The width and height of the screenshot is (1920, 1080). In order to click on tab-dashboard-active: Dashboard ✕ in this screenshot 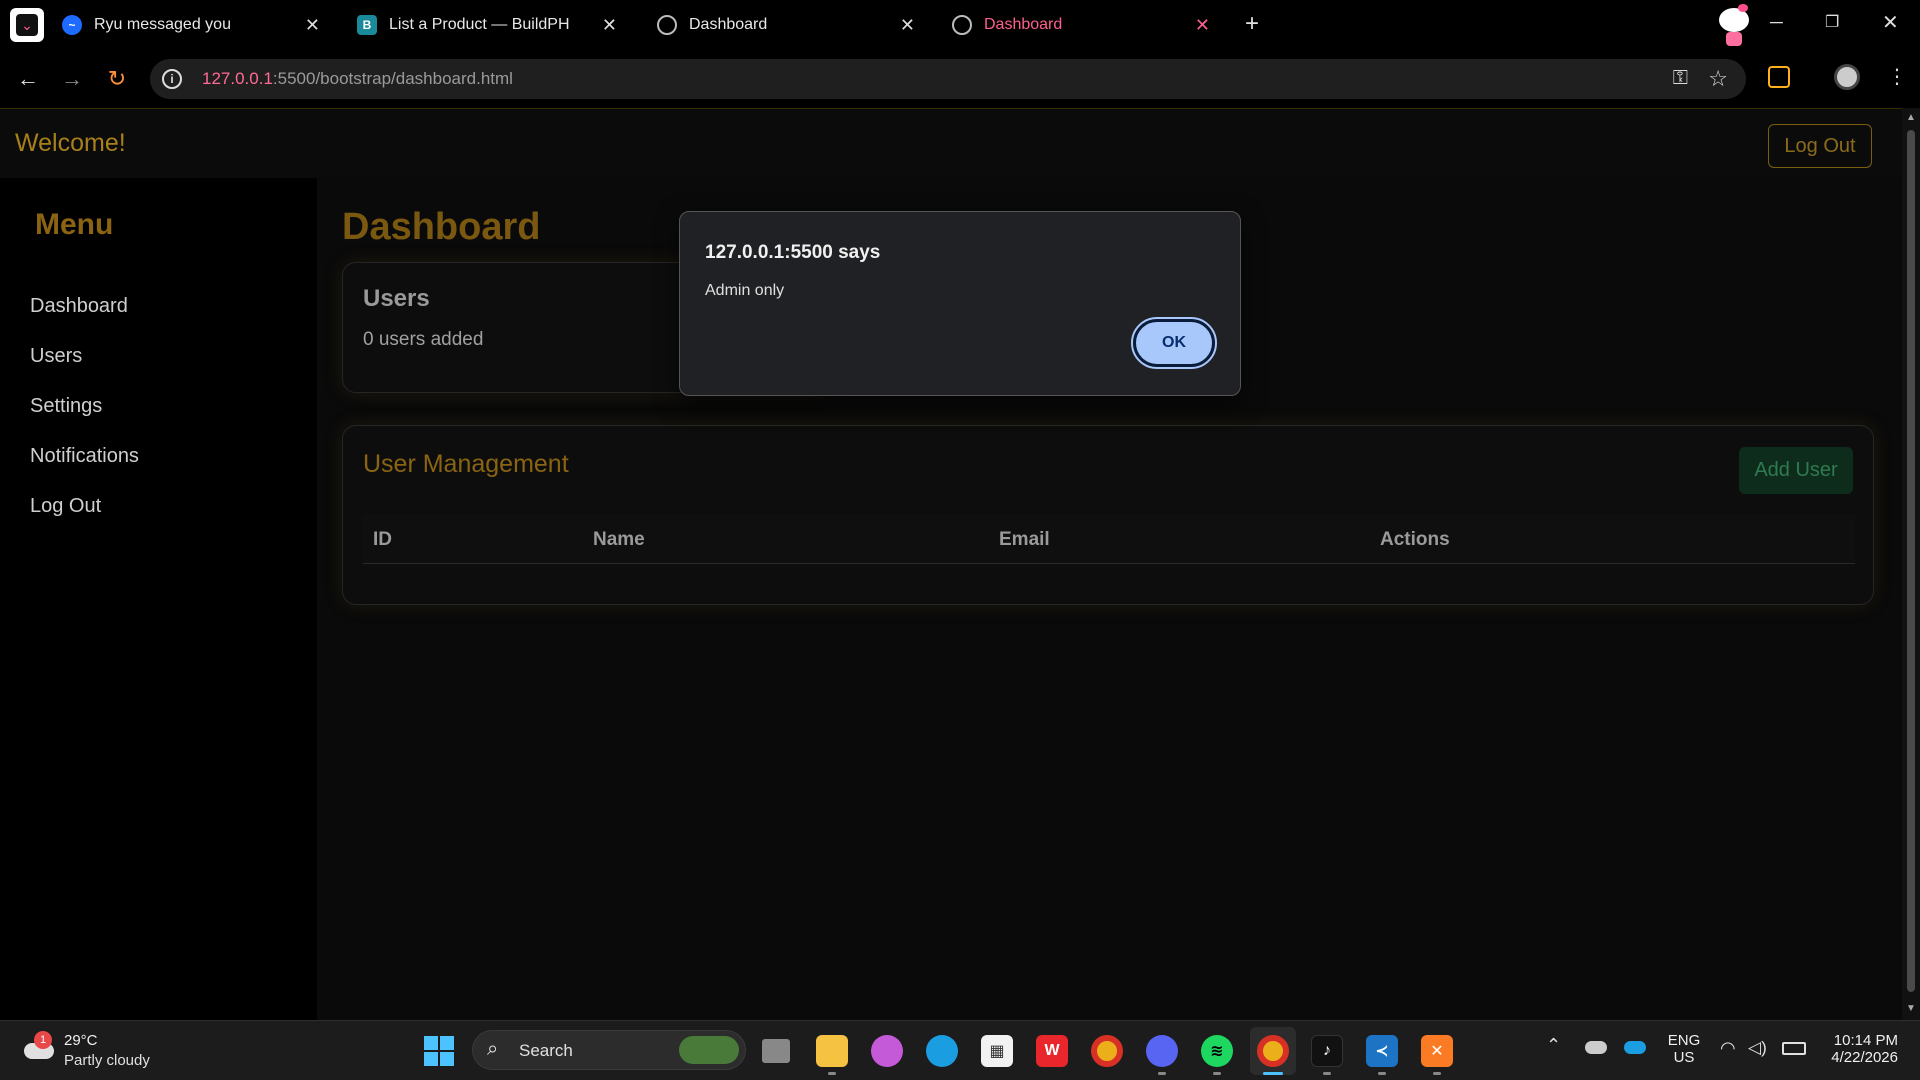, I will do `click(1080, 25)`.